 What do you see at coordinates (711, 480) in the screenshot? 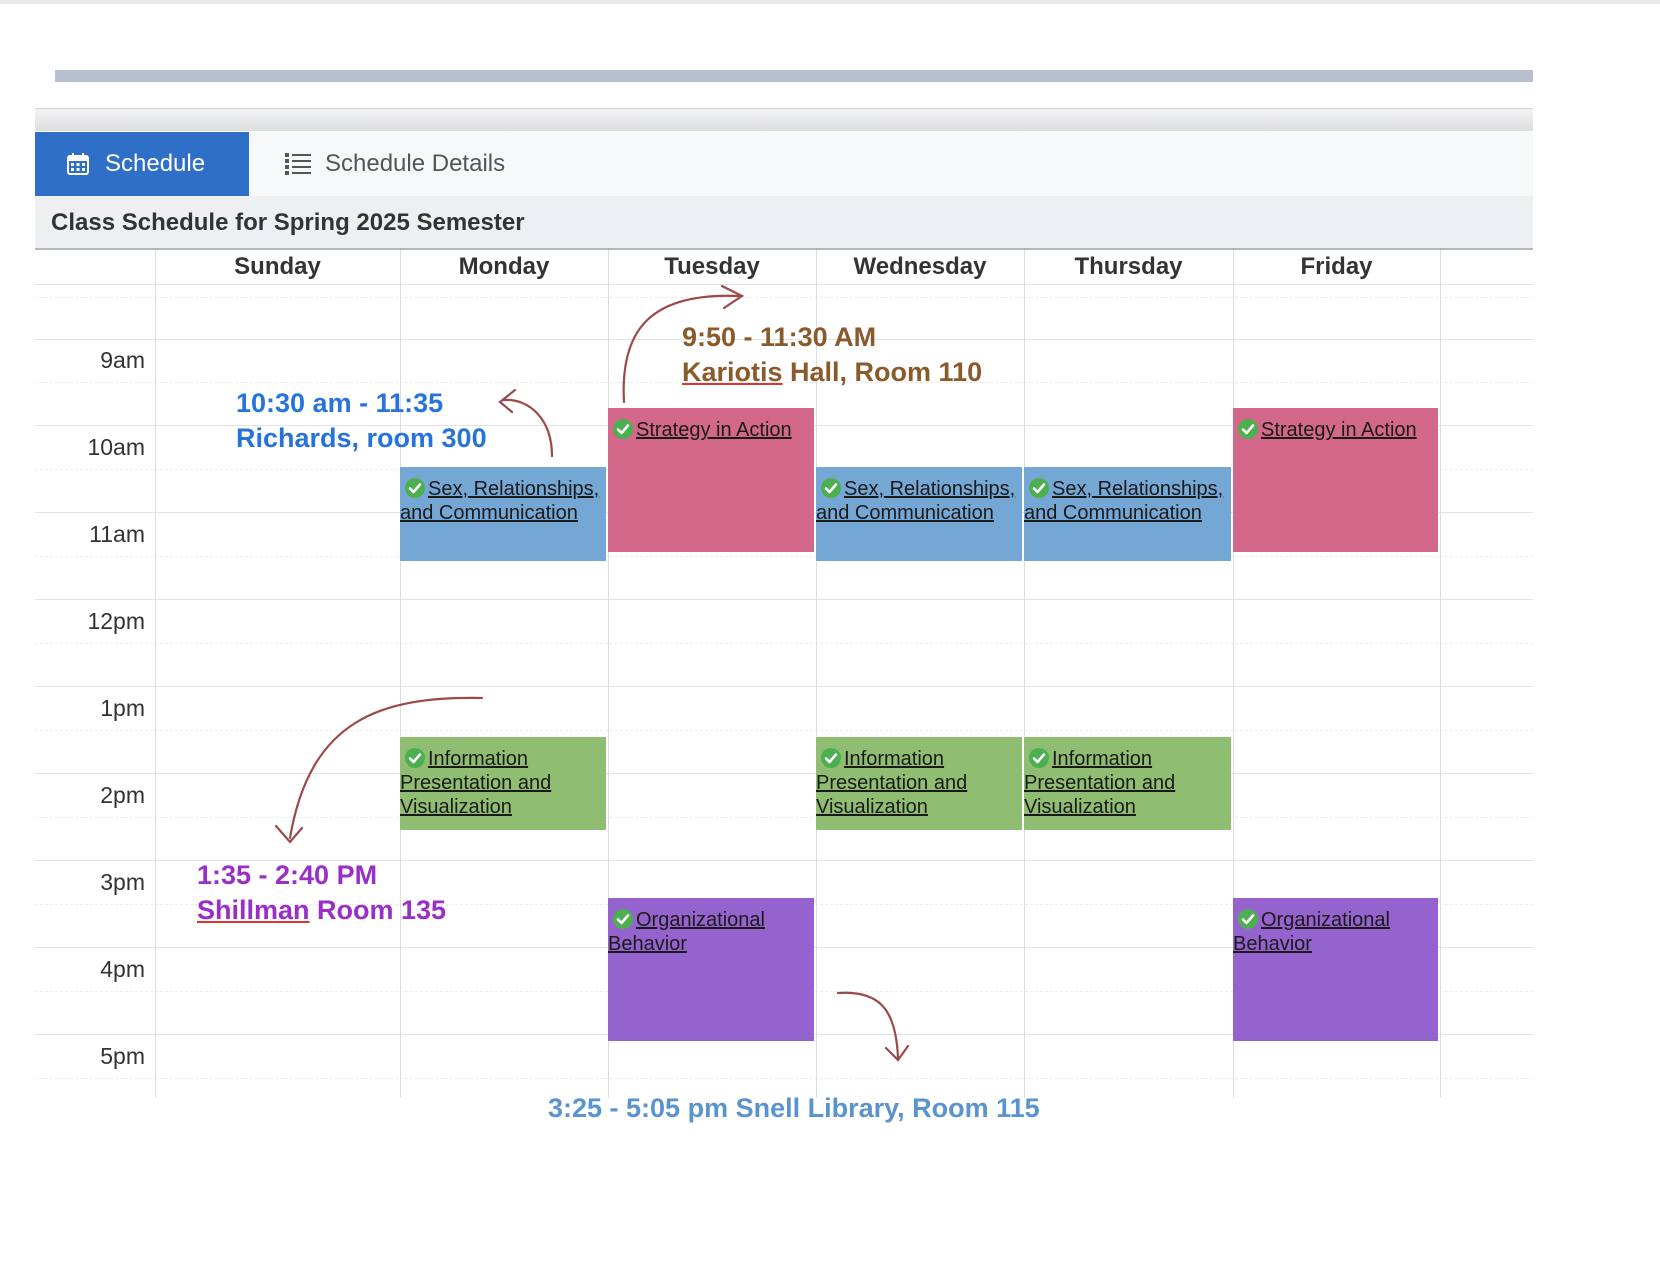
I see `event-strategy-tuesday: Strategy in Action` at bounding box center [711, 480].